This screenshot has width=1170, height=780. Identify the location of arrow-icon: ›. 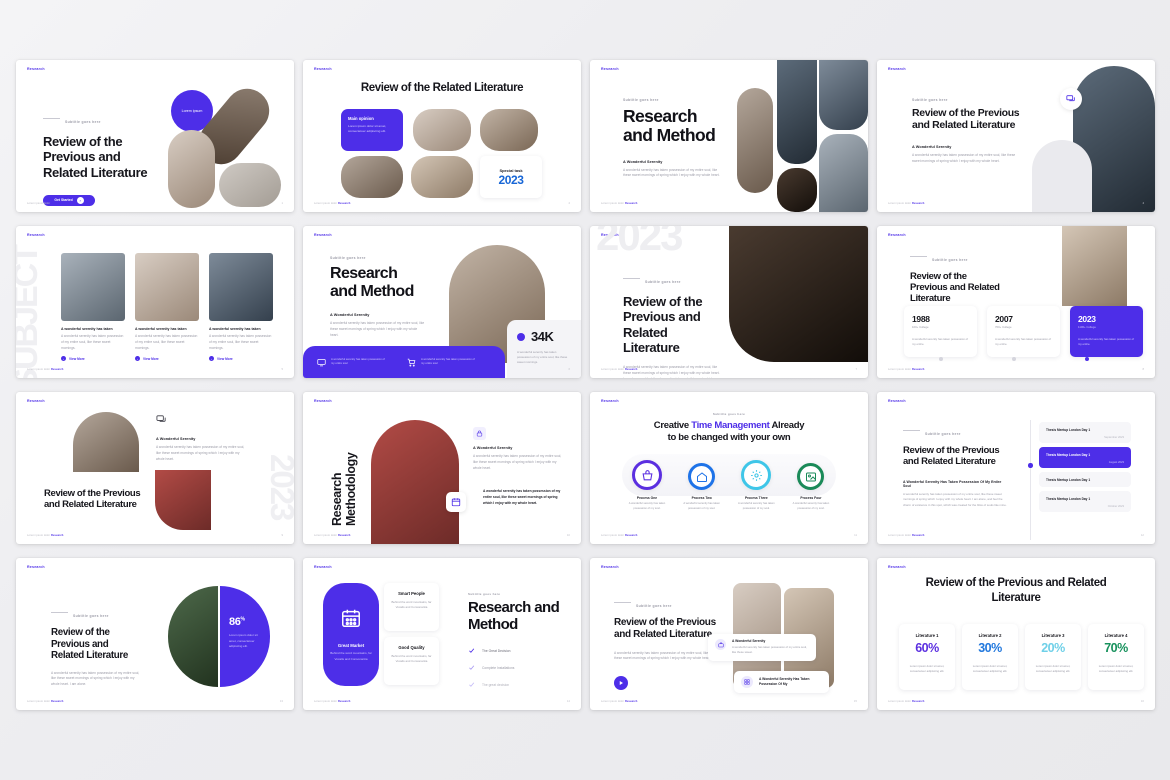
(211, 359).